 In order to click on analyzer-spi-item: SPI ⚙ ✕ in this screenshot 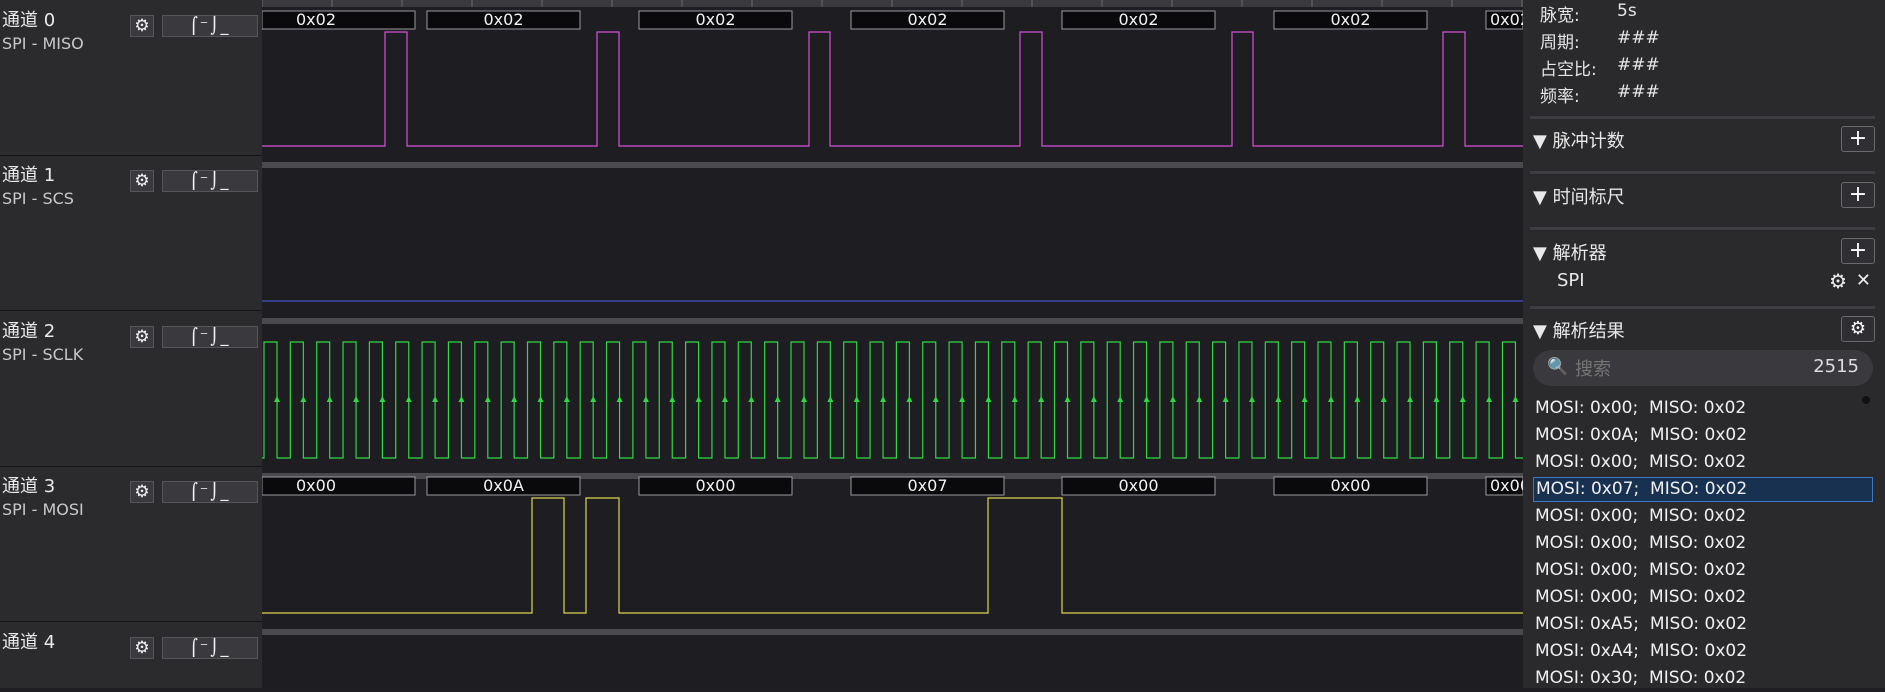, I will do `click(1704, 282)`.